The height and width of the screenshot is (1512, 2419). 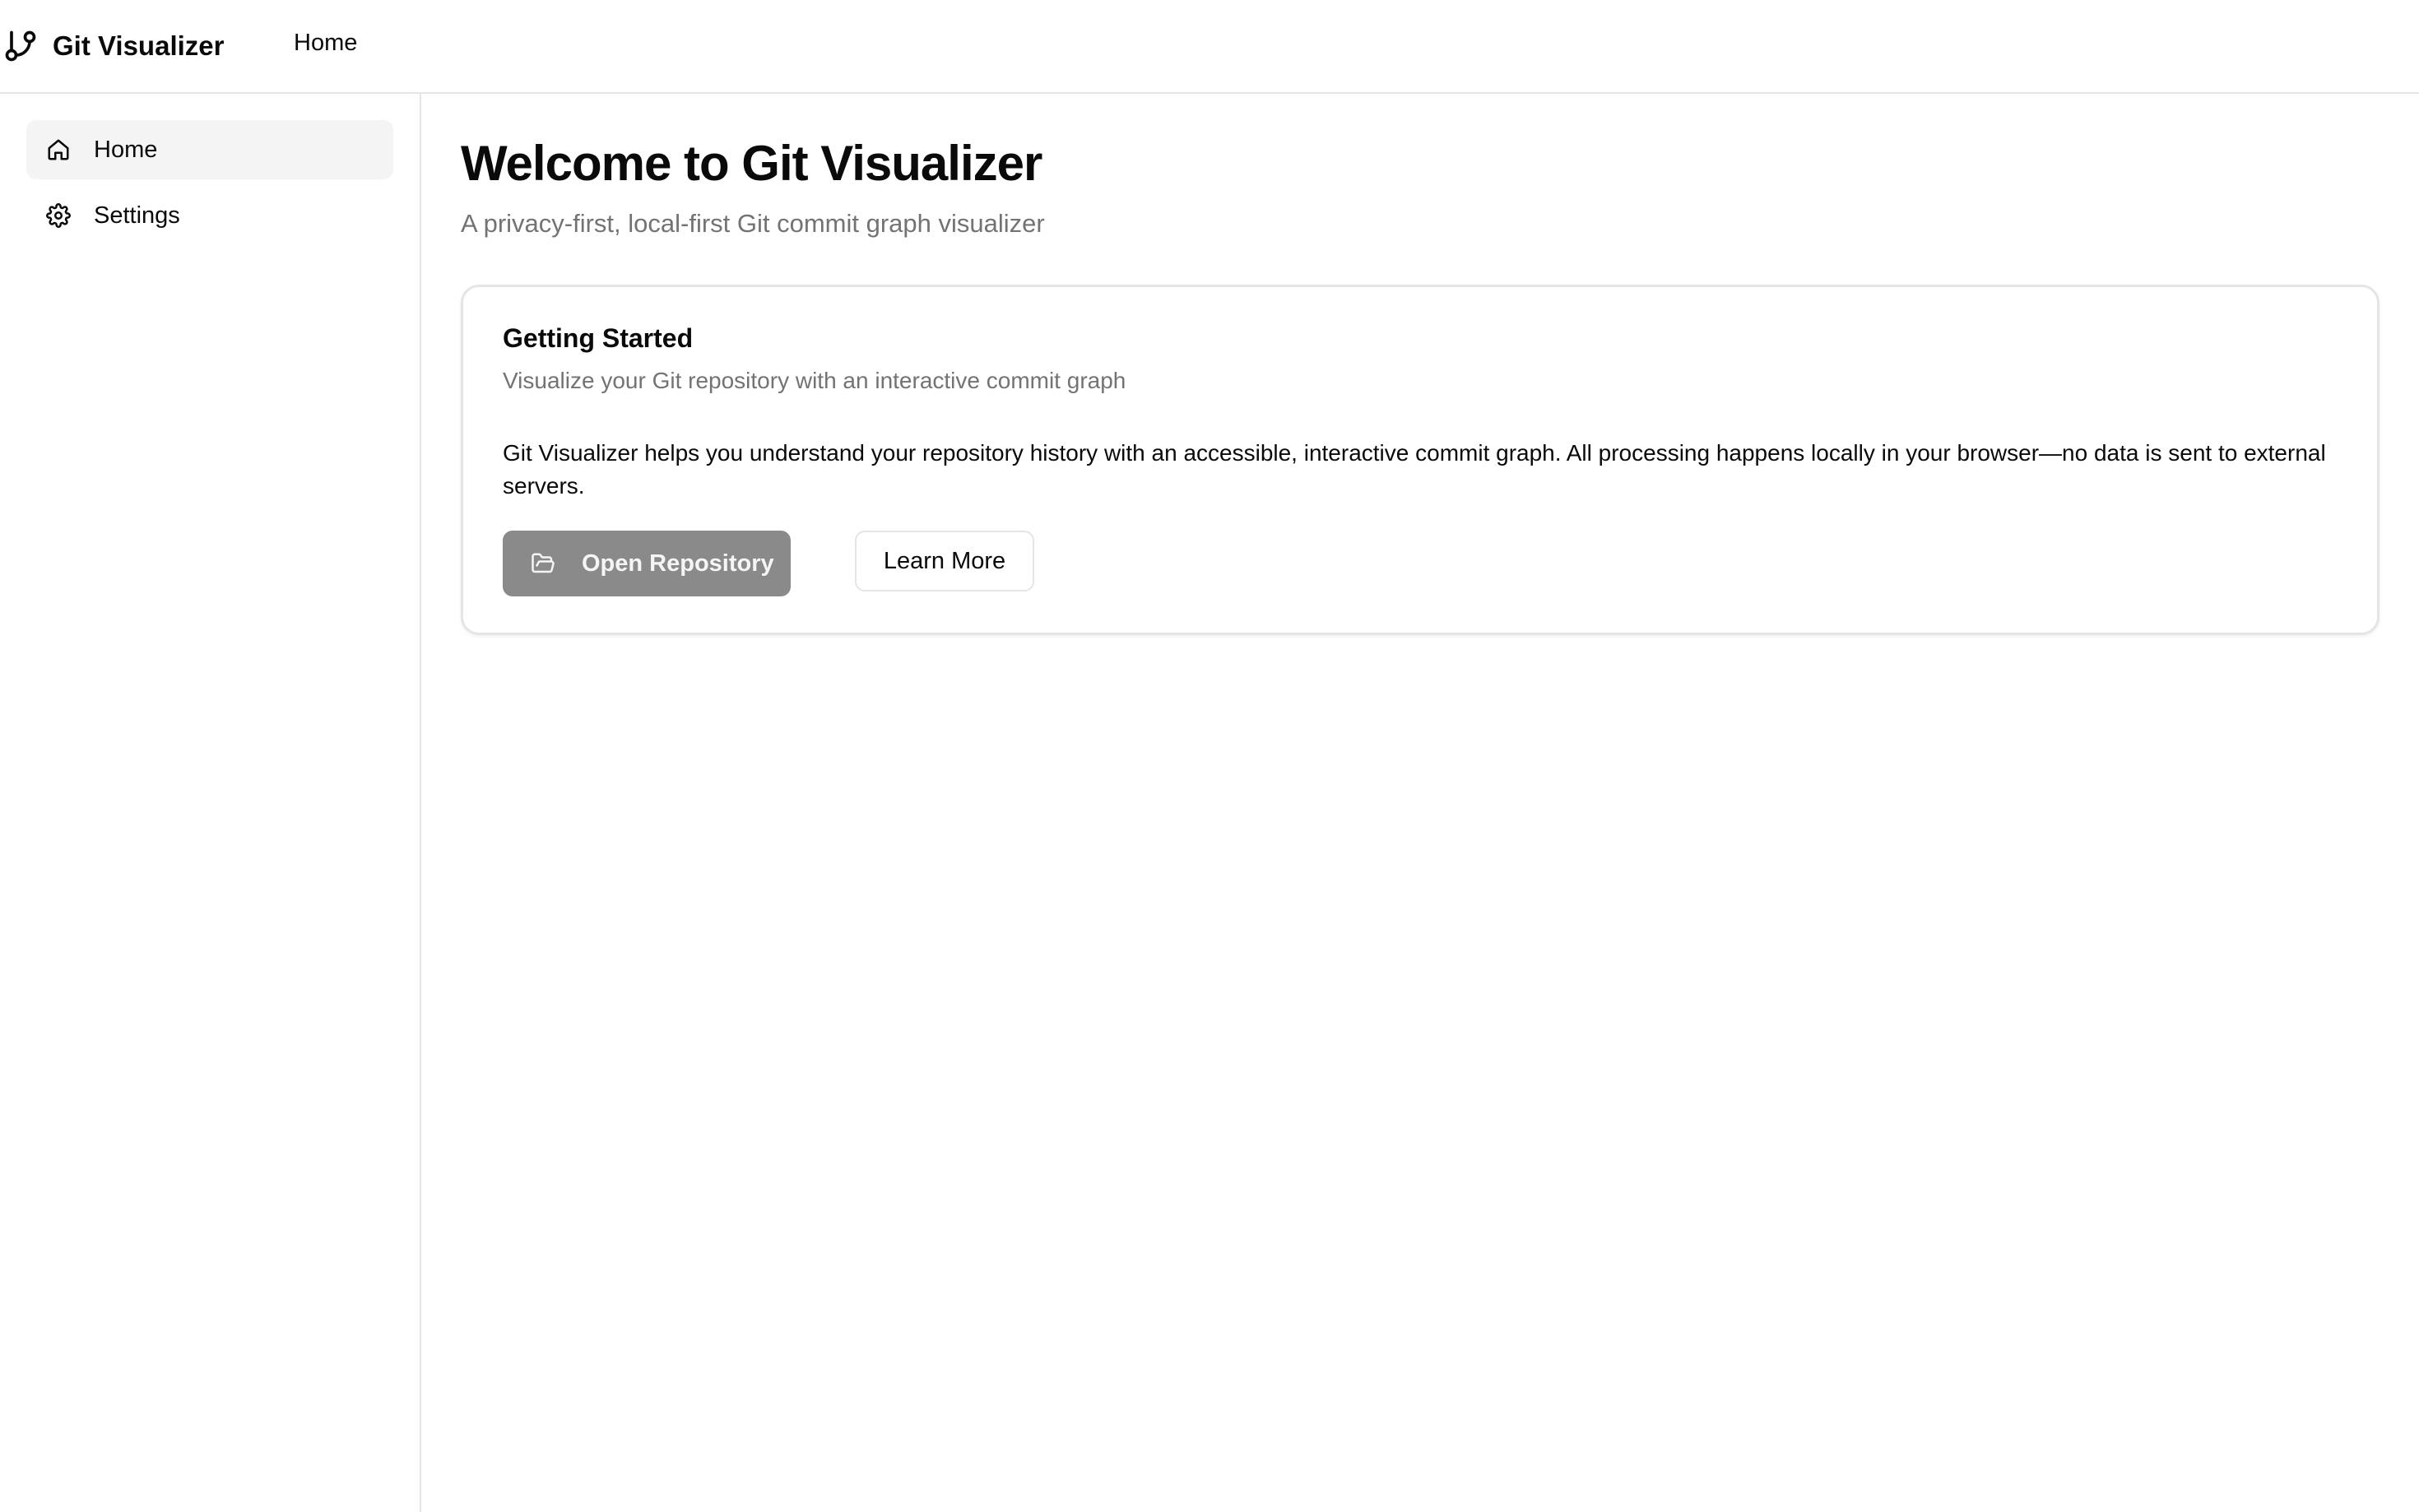 I want to click on sidebar-item-label: Settings, so click(x=137, y=215).